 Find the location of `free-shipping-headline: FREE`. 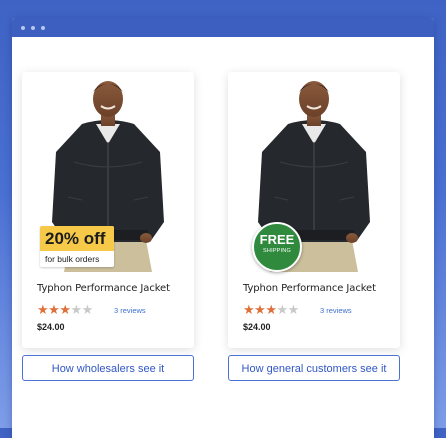

free-shipping-headline: FREE is located at coordinates (277, 239).